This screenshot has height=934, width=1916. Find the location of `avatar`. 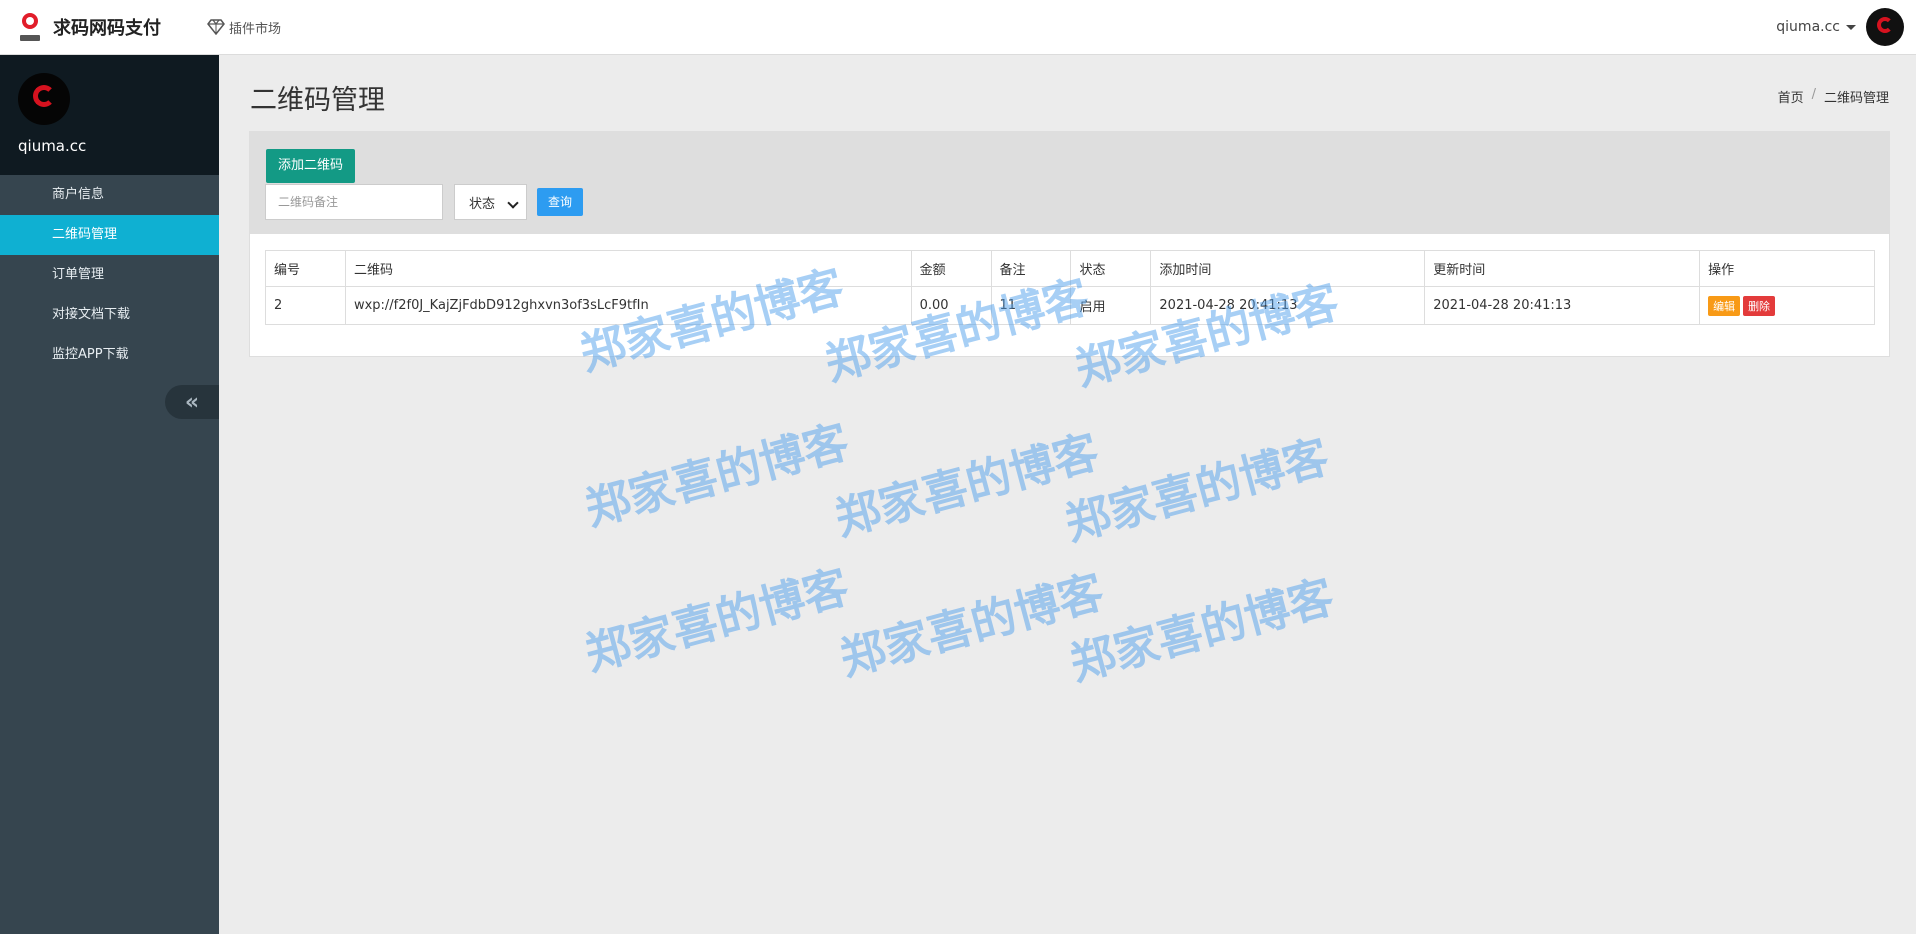

avatar is located at coordinates (1885, 27).